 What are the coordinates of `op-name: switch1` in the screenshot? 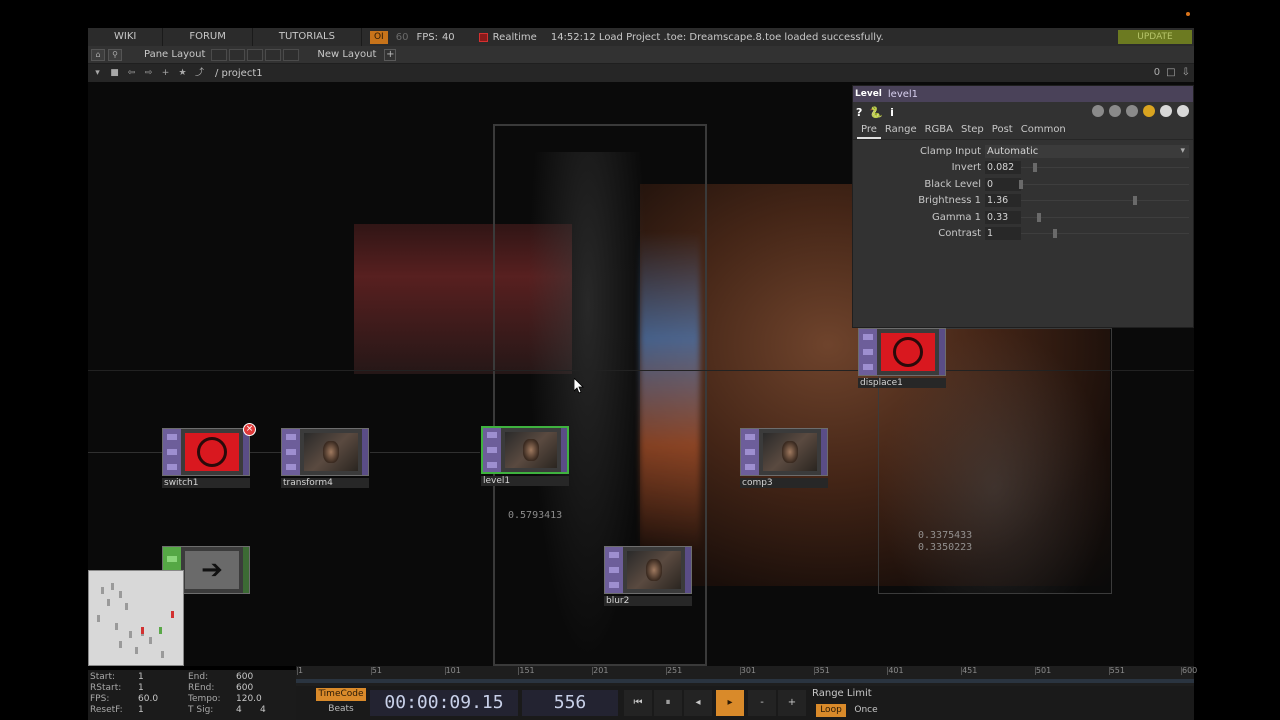 It's located at (206, 483).